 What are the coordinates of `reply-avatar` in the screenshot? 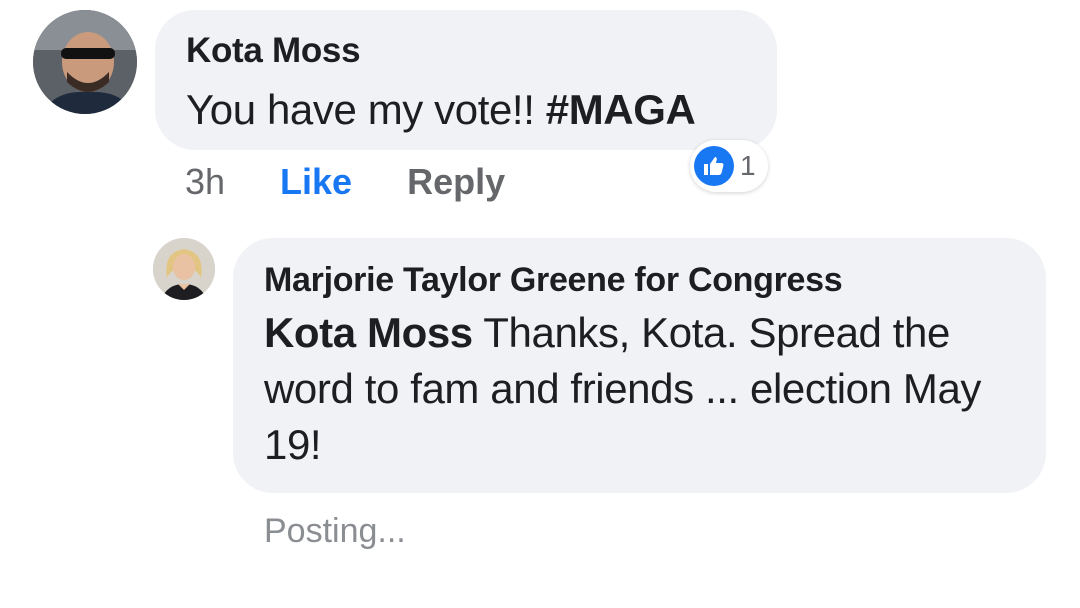 It's located at (184, 269).